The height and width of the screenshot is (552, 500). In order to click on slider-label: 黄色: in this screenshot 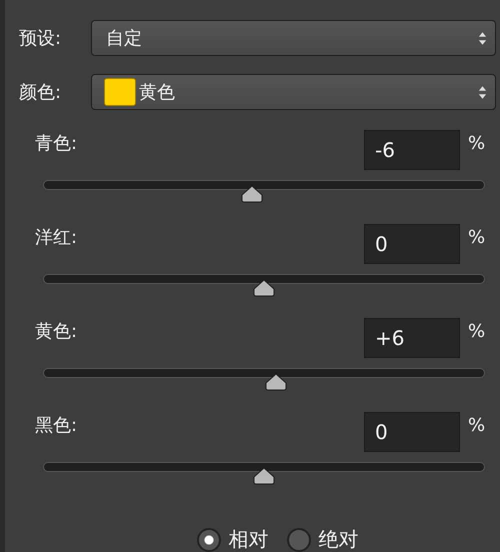, I will do `click(56, 331)`.